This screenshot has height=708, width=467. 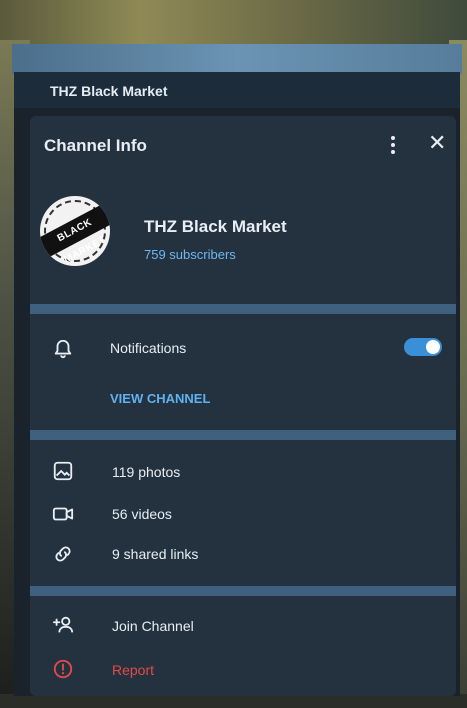 I want to click on photo-icon, so click(x=63, y=471).